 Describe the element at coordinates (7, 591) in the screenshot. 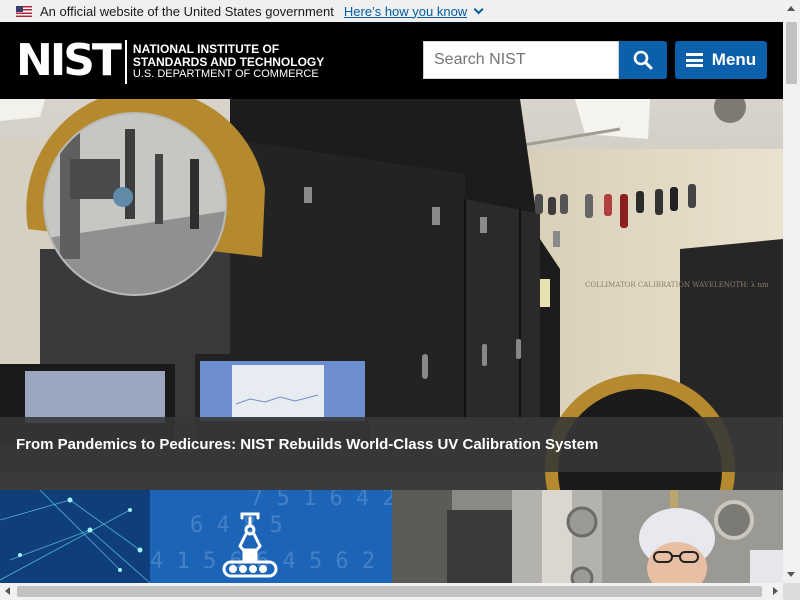

I see `scroll-left-arrow-icon` at that location.